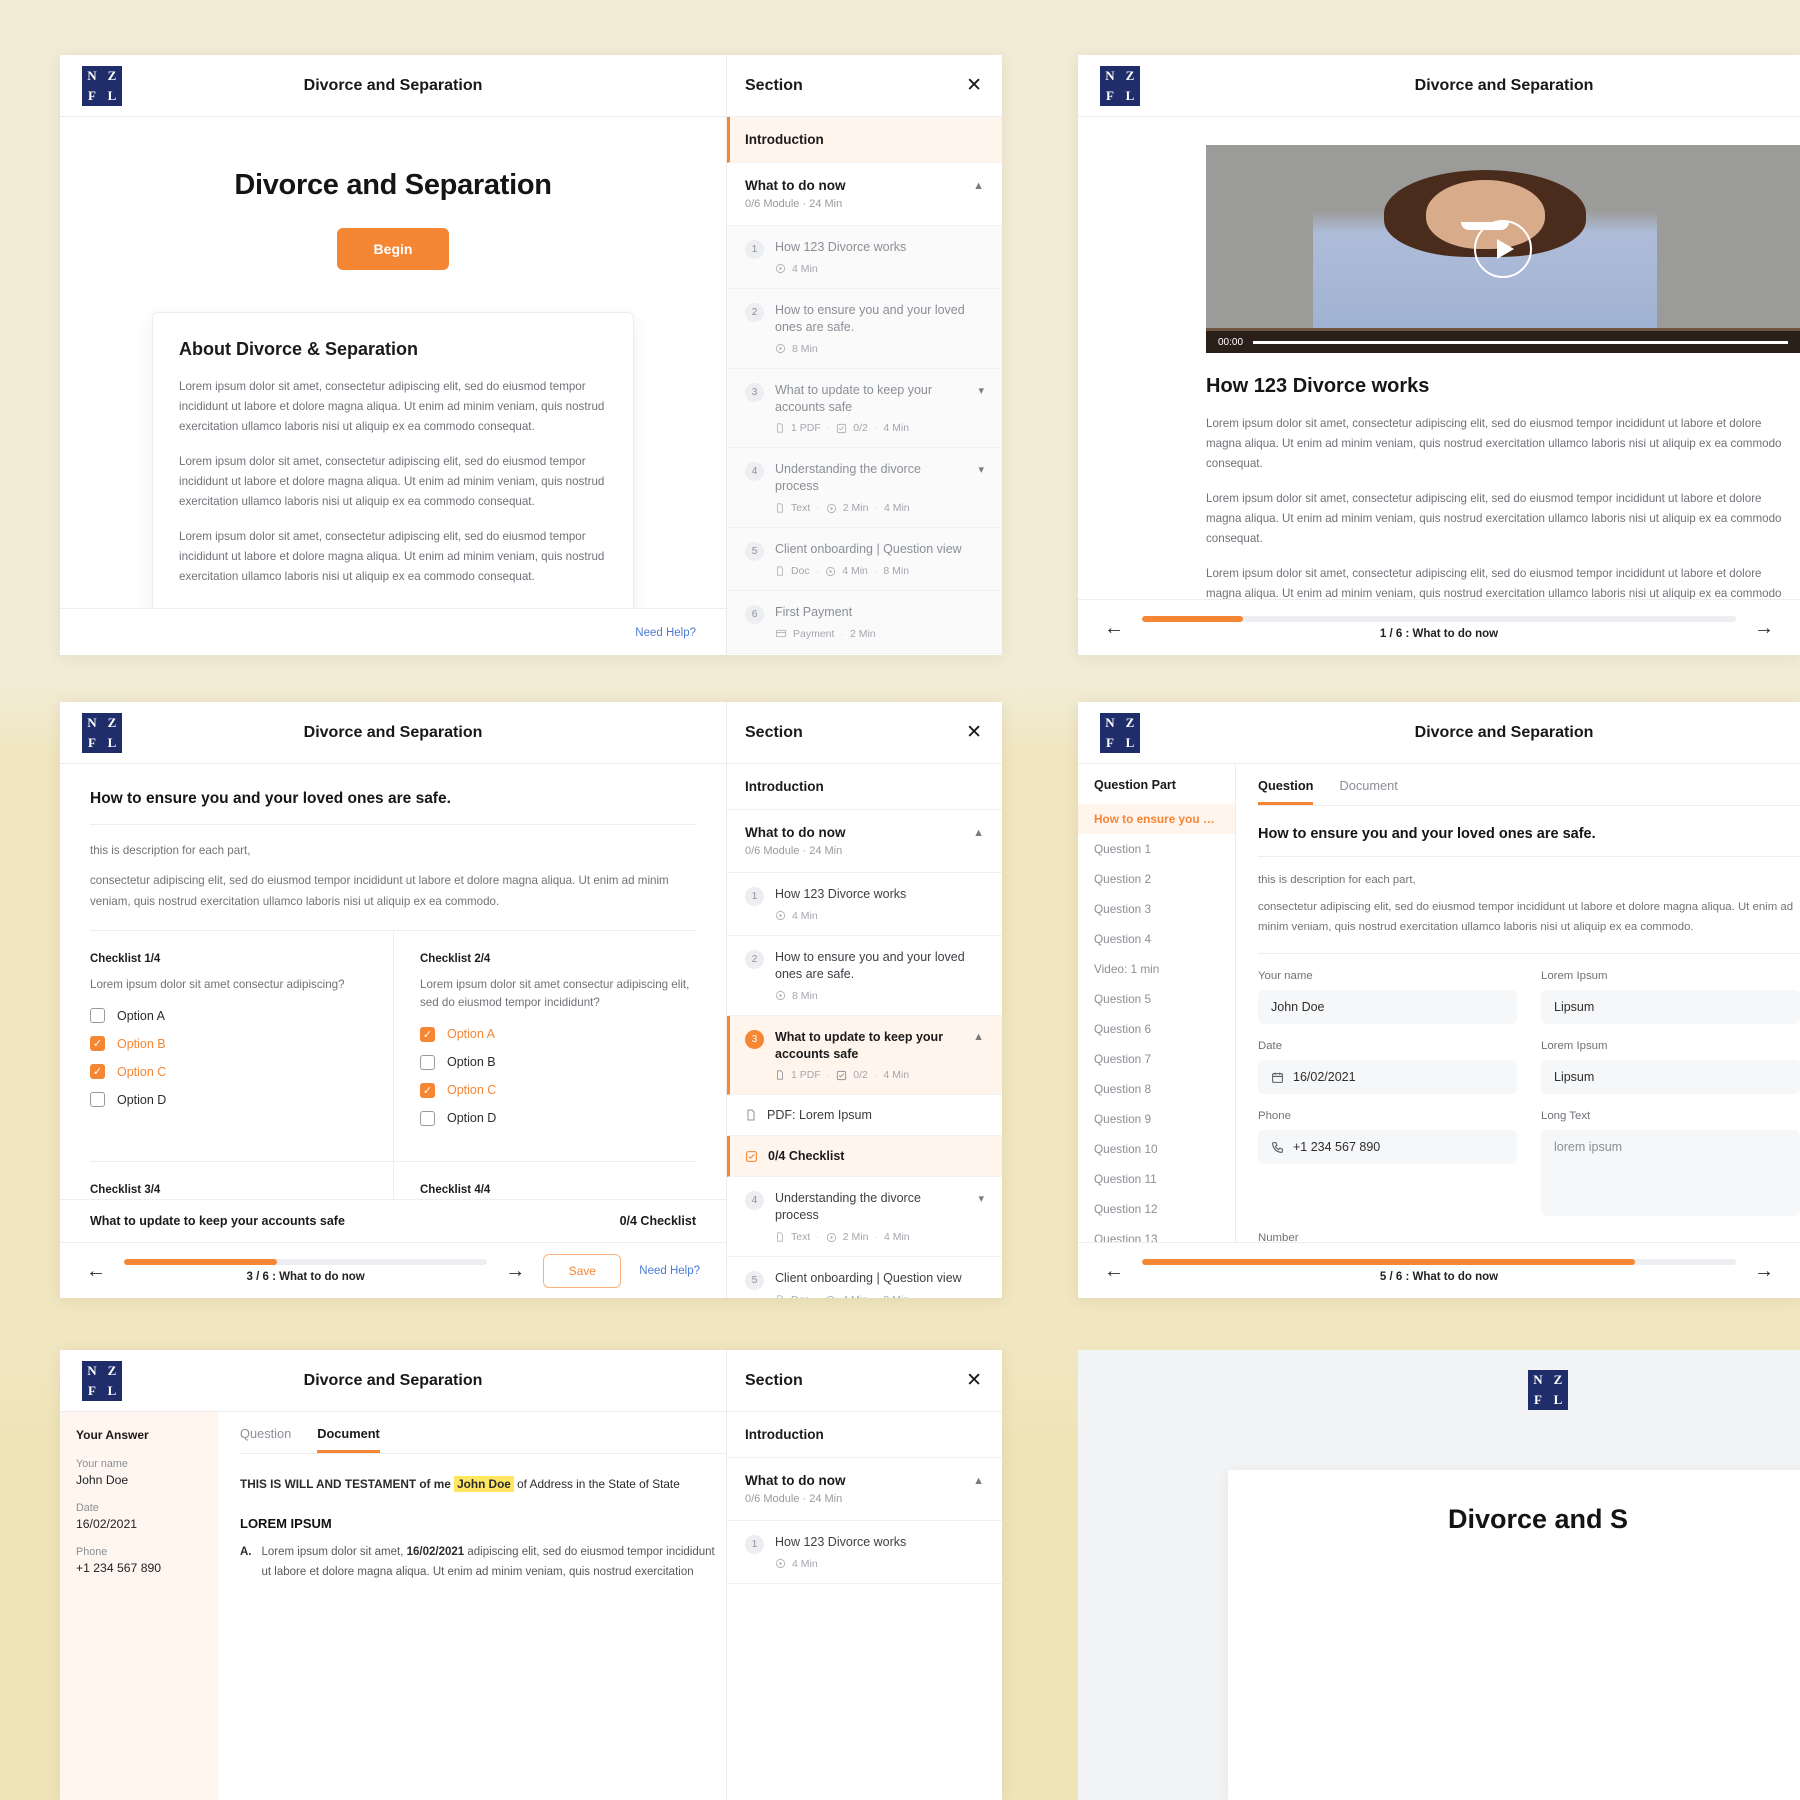 This screenshot has height=1800, width=1800. What do you see at coordinates (1387, 1077) in the screenshot?
I see `date-field: 16/02/2021` at bounding box center [1387, 1077].